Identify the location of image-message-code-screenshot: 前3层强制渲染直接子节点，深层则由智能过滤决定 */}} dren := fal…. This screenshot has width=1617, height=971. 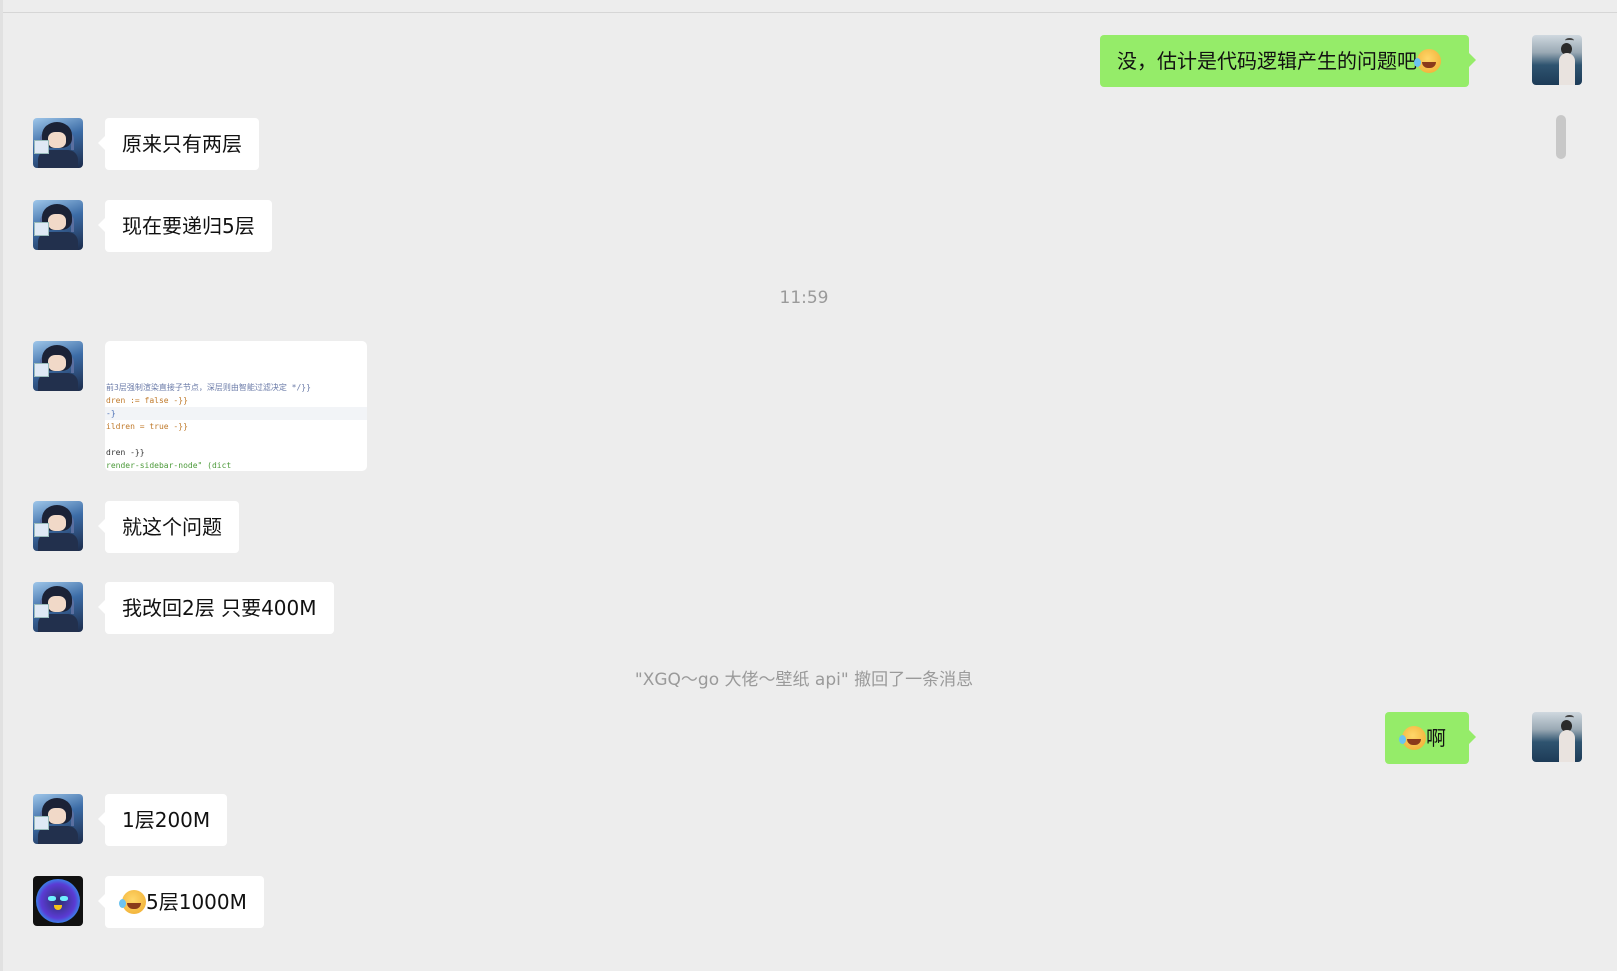
(236, 406).